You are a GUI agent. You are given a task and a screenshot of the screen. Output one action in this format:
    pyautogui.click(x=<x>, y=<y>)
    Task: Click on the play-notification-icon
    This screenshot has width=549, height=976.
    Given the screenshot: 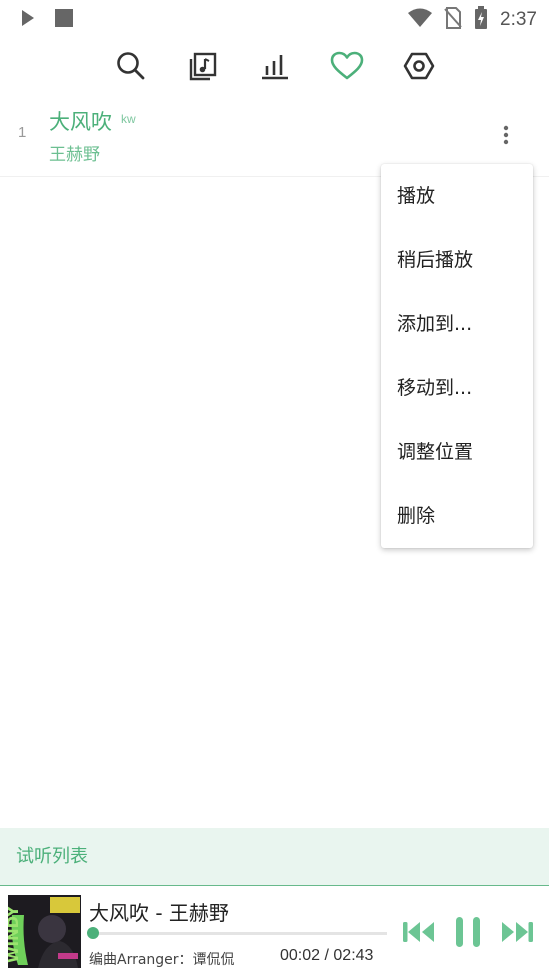 What is the action you would take?
    pyautogui.click(x=28, y=20)
    